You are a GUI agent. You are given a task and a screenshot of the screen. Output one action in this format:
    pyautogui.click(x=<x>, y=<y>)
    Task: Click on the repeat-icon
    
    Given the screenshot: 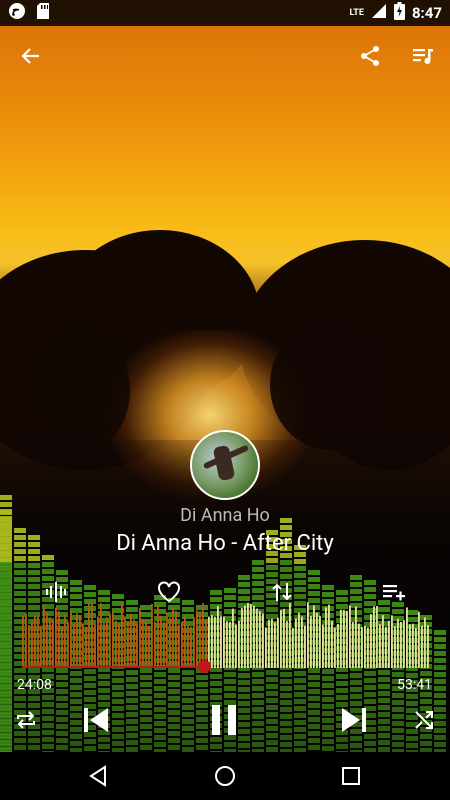 What is the action you would take?
    pyautogui.click(x=26, y=720)
    